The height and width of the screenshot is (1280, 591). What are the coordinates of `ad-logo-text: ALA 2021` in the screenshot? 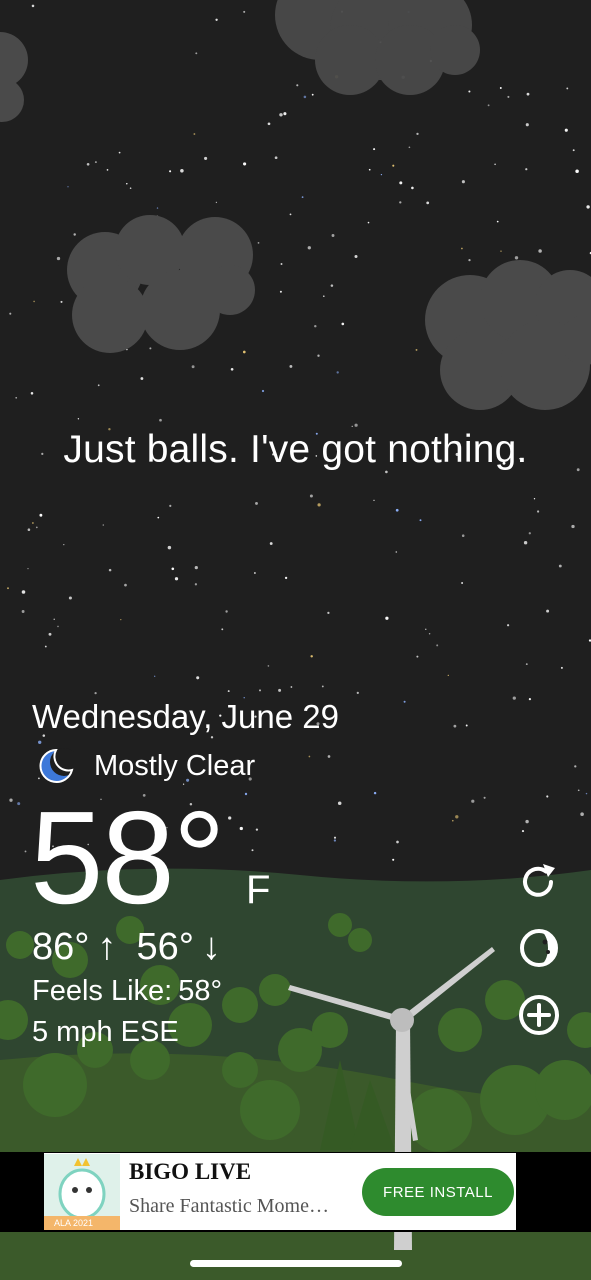 It's located at (74, 1222).